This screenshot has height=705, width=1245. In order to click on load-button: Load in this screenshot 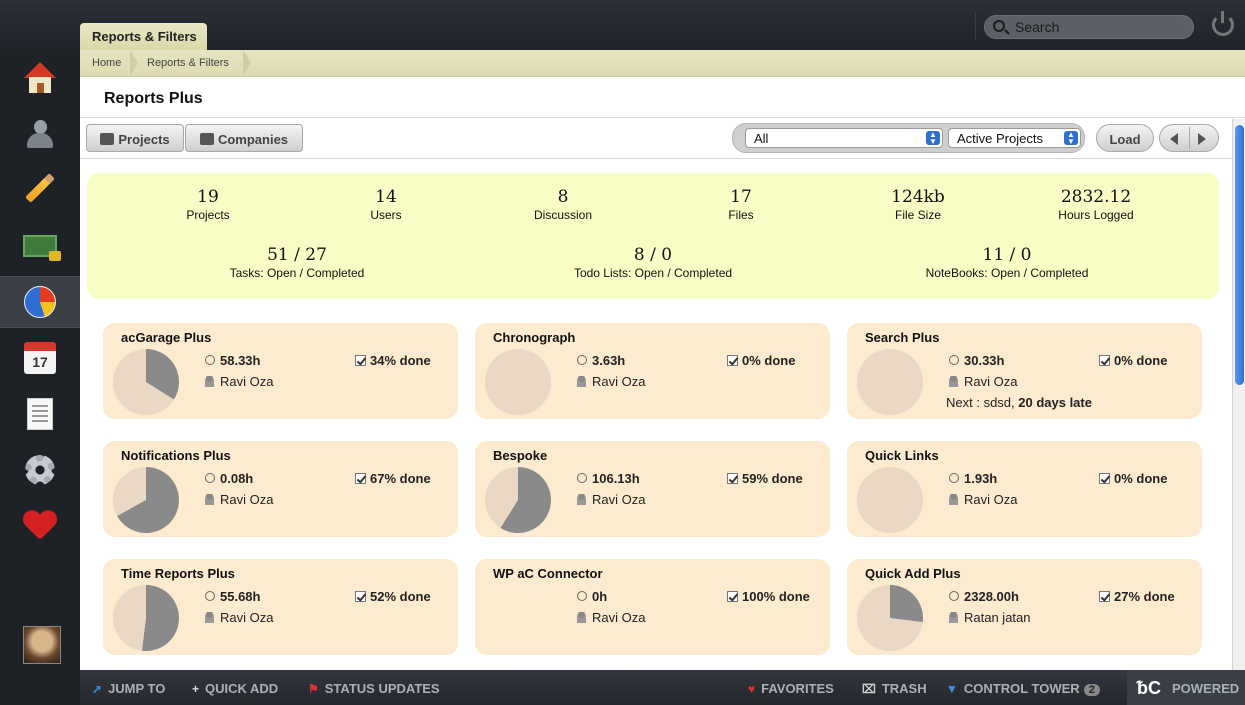, I will do `click(1125, 138)`.